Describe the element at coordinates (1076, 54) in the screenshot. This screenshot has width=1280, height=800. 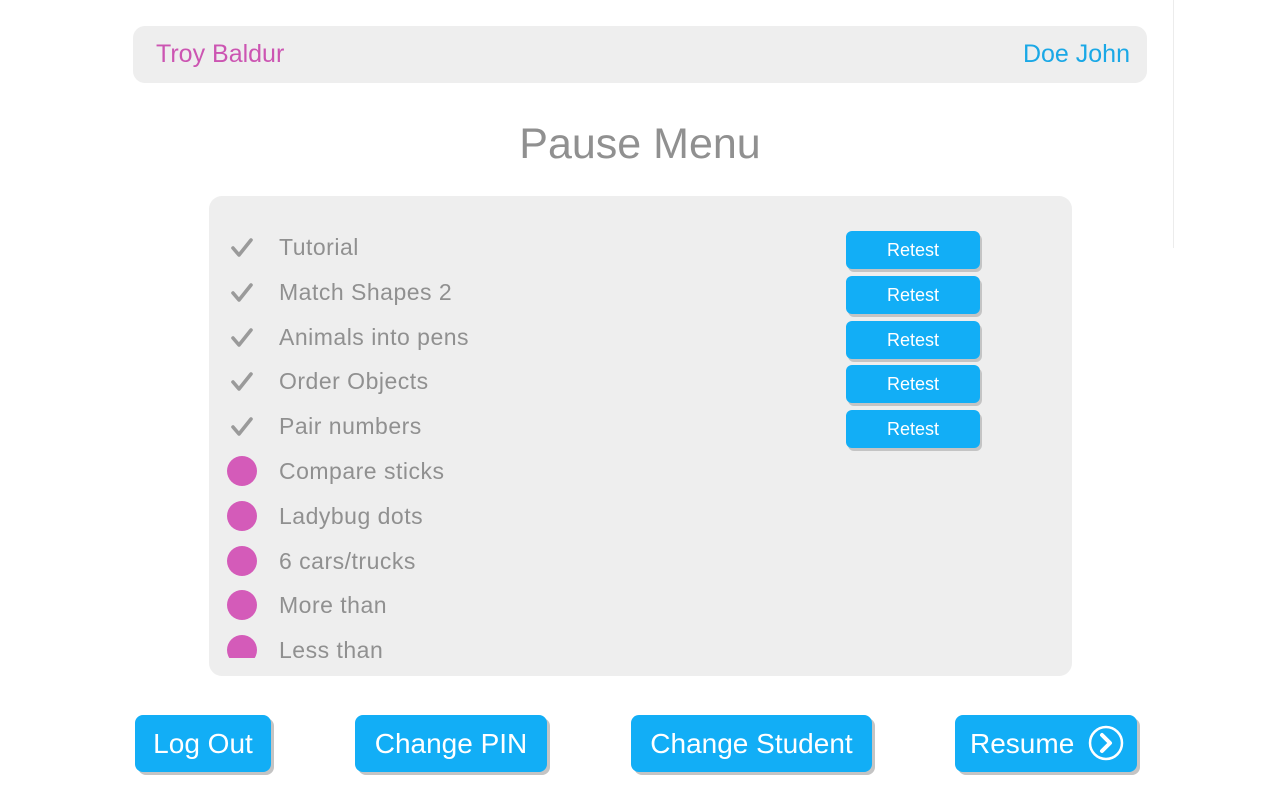
I see `student-name: Doe John` at that location.